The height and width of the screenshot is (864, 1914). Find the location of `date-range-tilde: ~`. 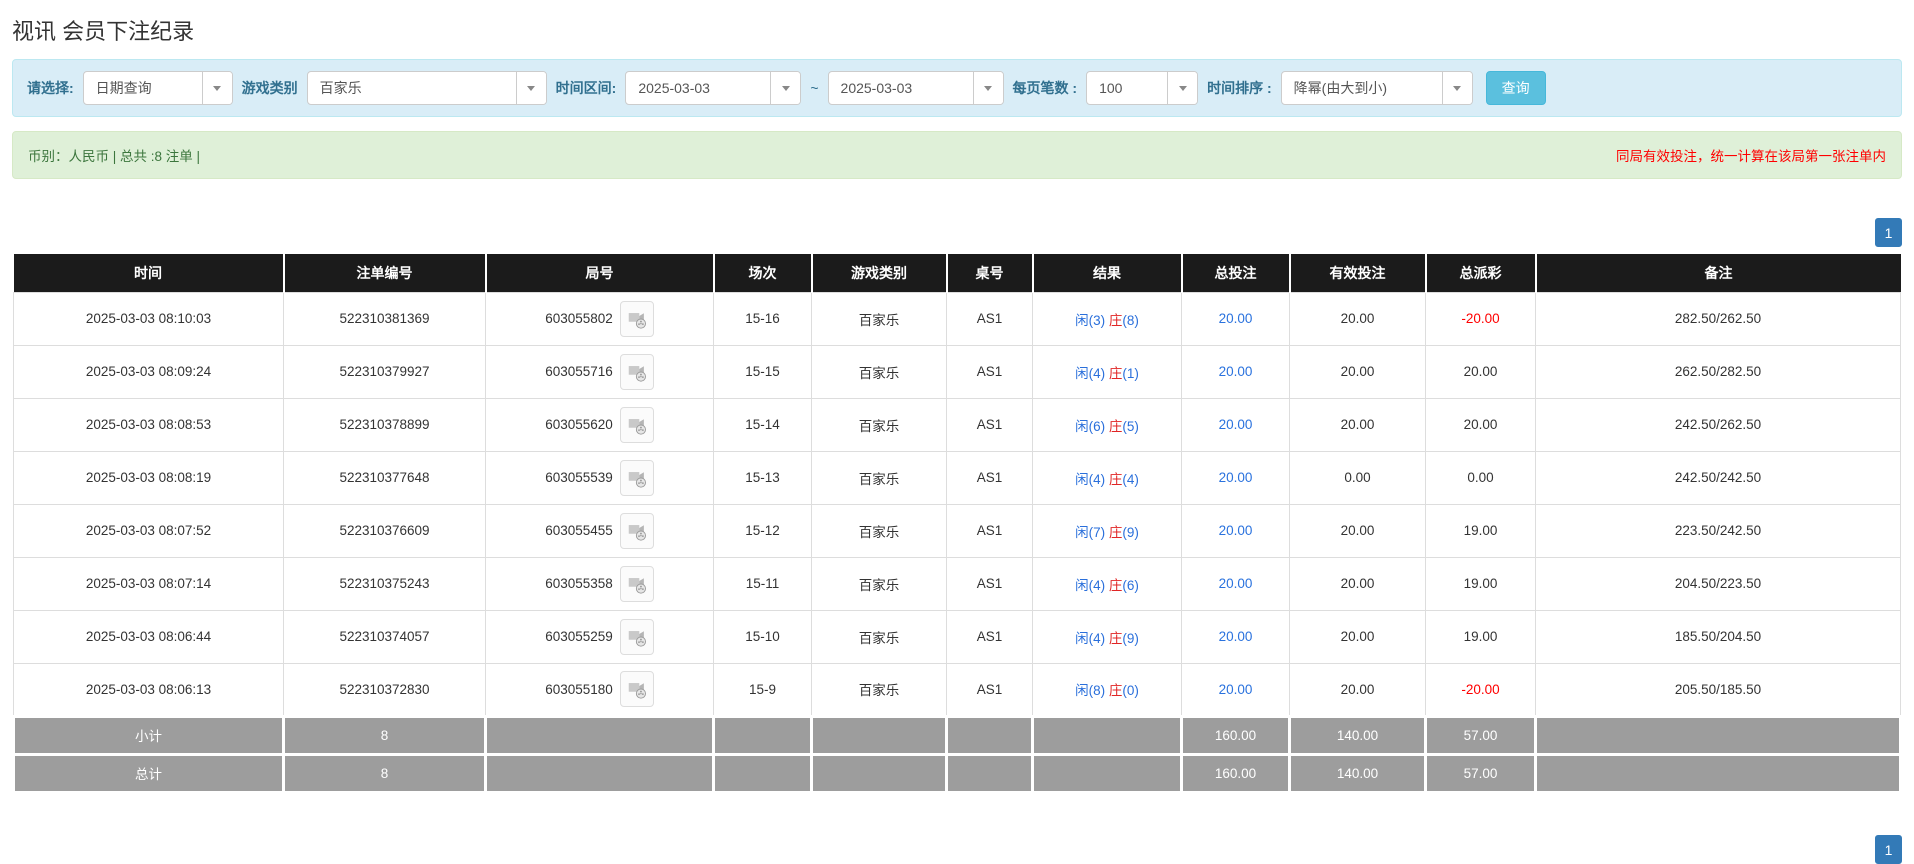

date-range-tilde: ~ is located at coordinates (814, 88).